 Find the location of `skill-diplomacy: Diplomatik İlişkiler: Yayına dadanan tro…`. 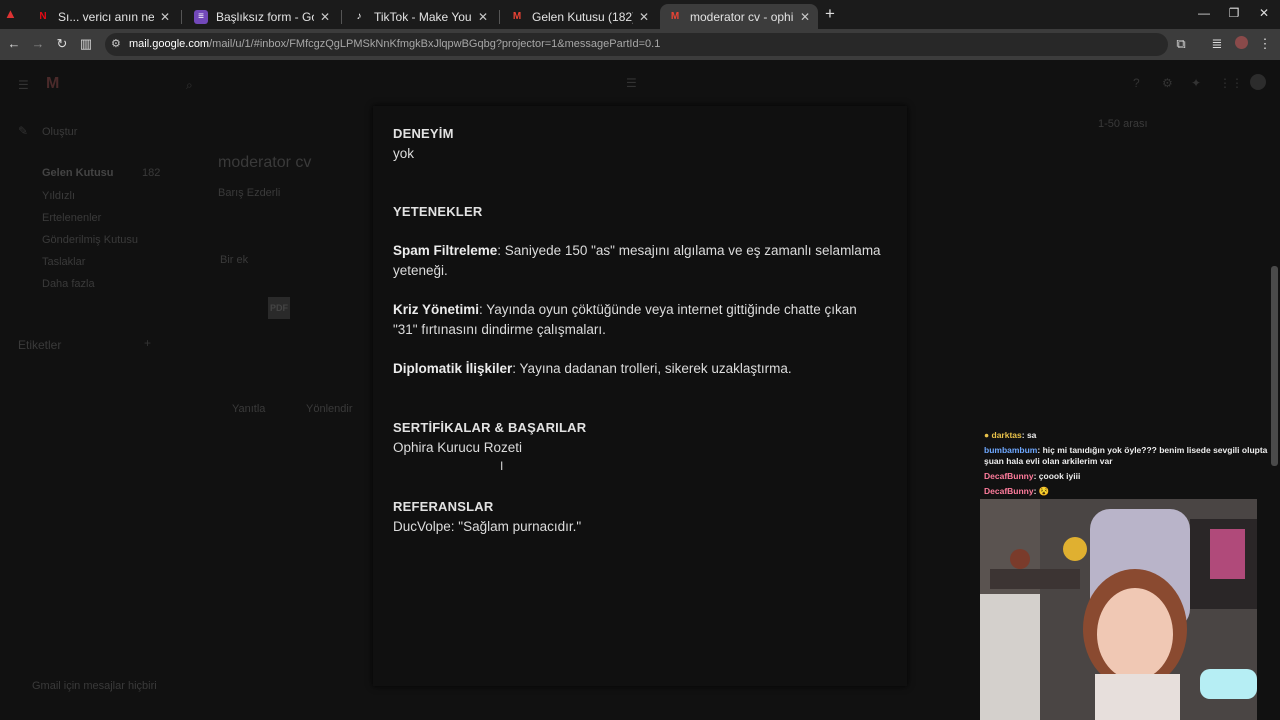

skill-diplomacy: Diplomatik İlişkiler: Yayına dadanan tro… is located at coordinates (638, 369).